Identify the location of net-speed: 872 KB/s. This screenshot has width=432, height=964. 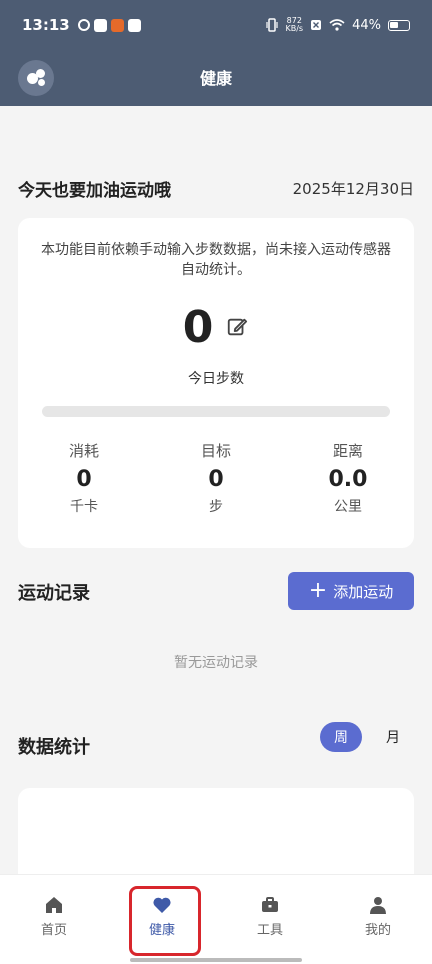
(294, 25).